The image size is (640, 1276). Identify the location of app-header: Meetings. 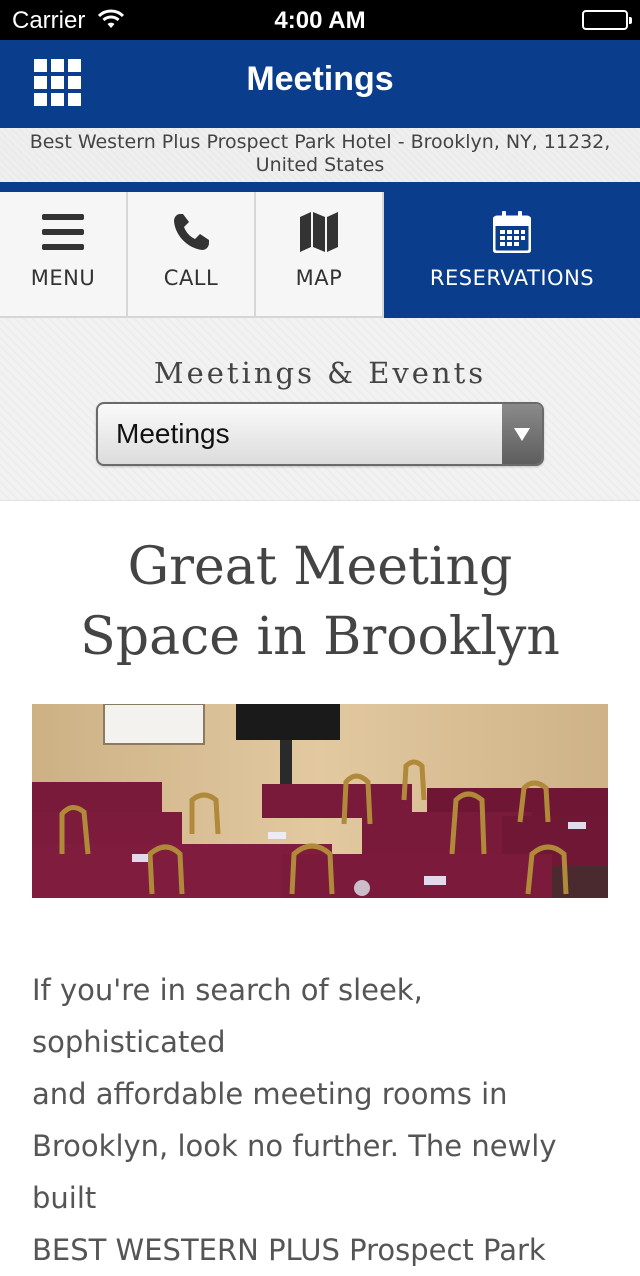
(320, 84).